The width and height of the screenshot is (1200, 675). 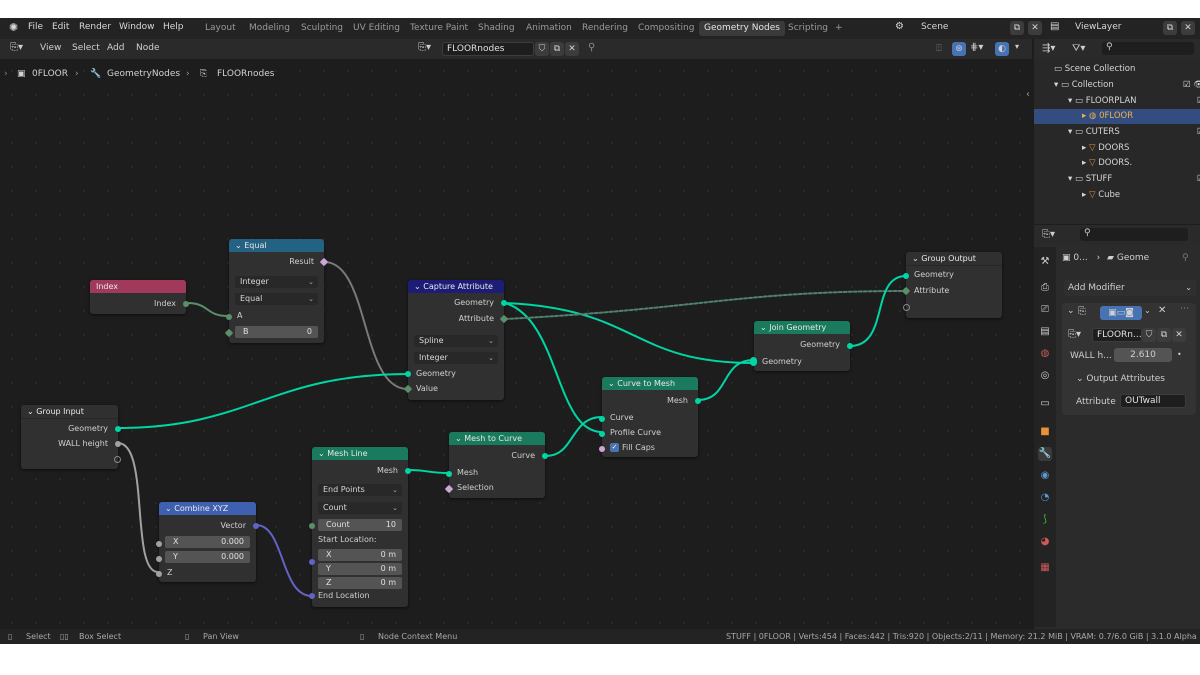 I want to click on new-view-layer-icon: ⧉, so click(x=1170, y=28).